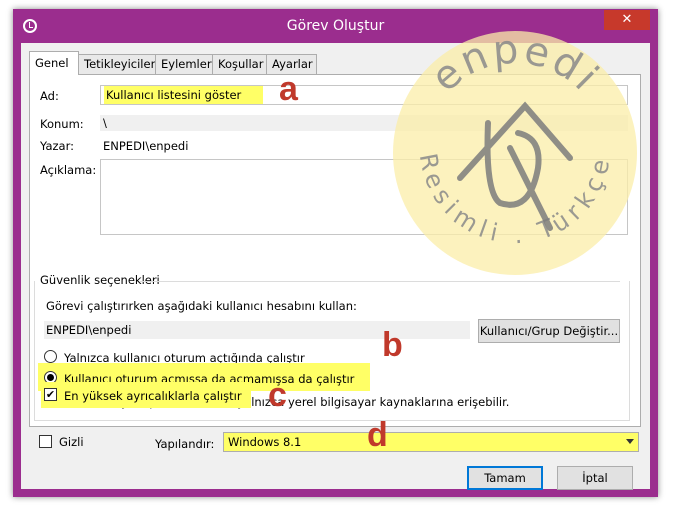  What do you see at coordinates (392, 345) in the screenshot?
I see `annotation-b: b` at bounding box center [392, 345].